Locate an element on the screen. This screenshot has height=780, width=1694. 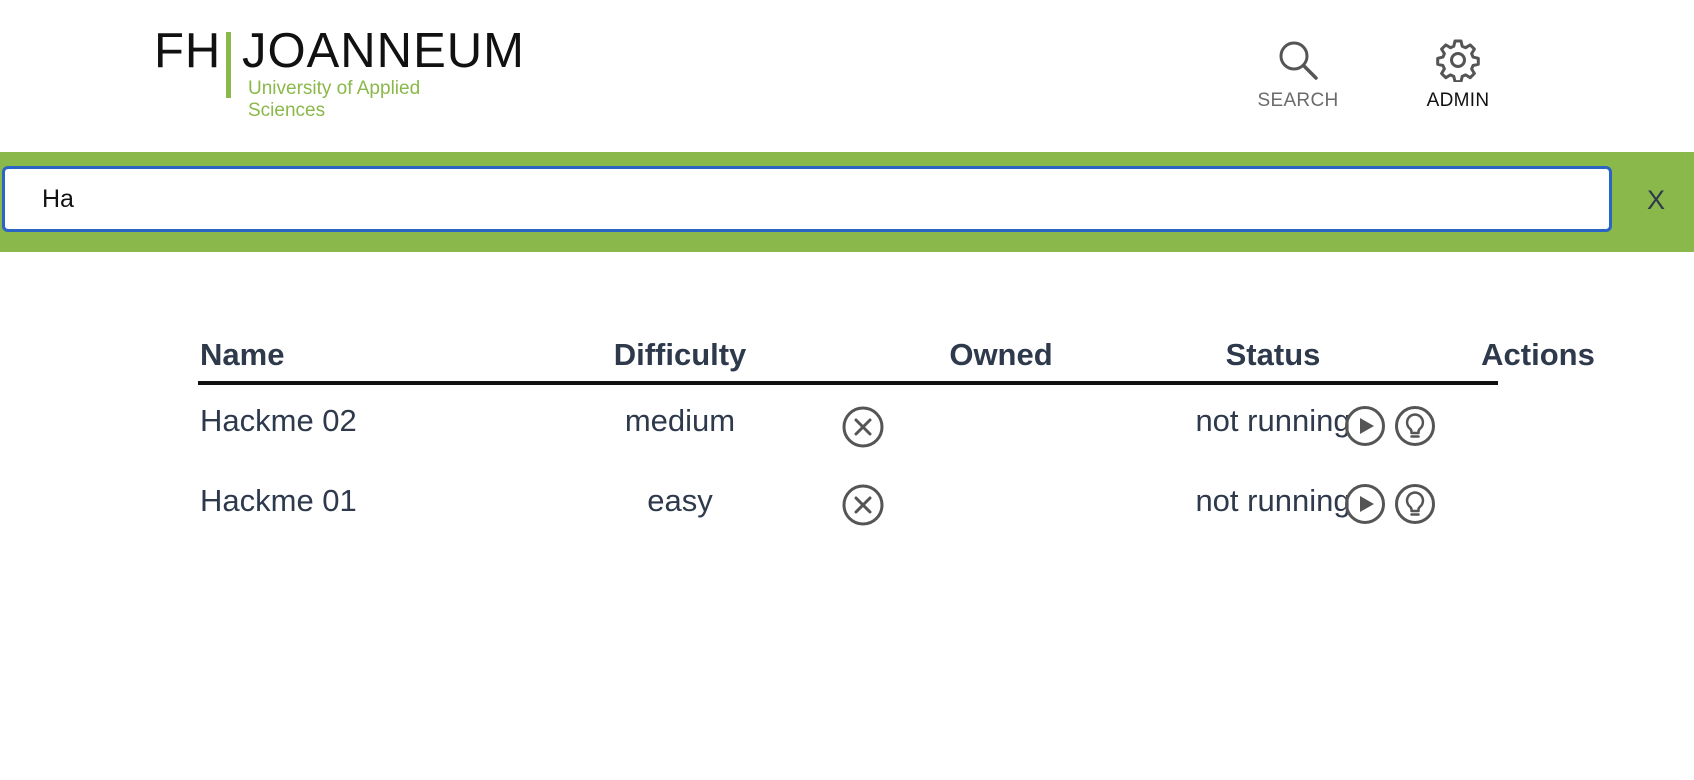
table-row: Hackme 01 easy not running is located at coordinates (848, 505).